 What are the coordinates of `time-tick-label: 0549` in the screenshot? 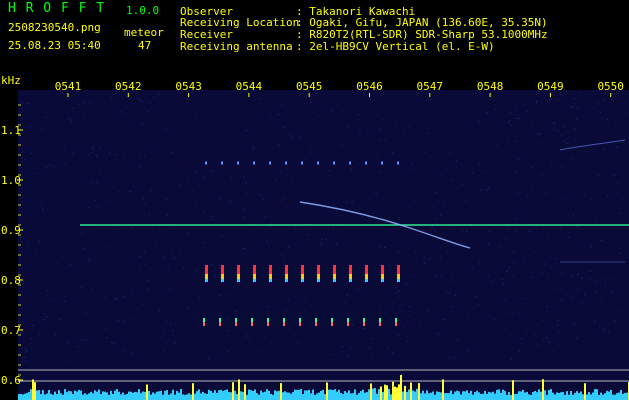 It's located at (550, 86).